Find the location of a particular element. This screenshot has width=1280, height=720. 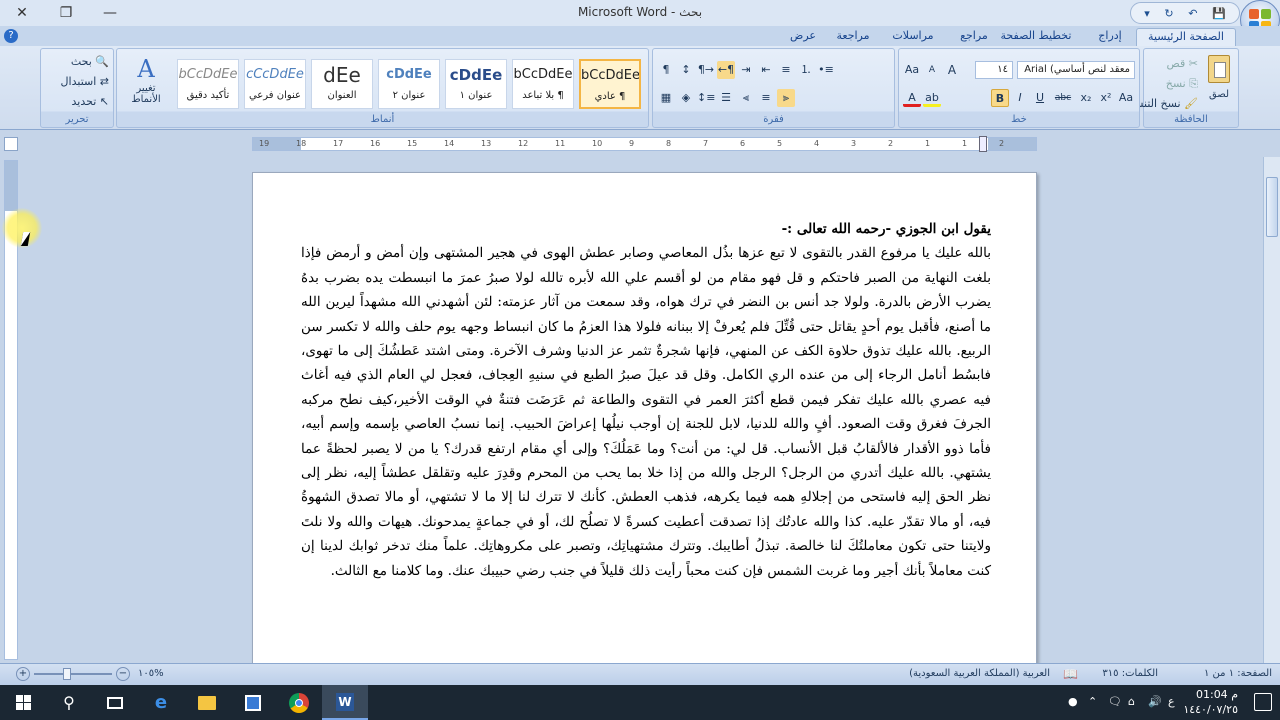

help-icon: ? is located at coordinates (11, 36).